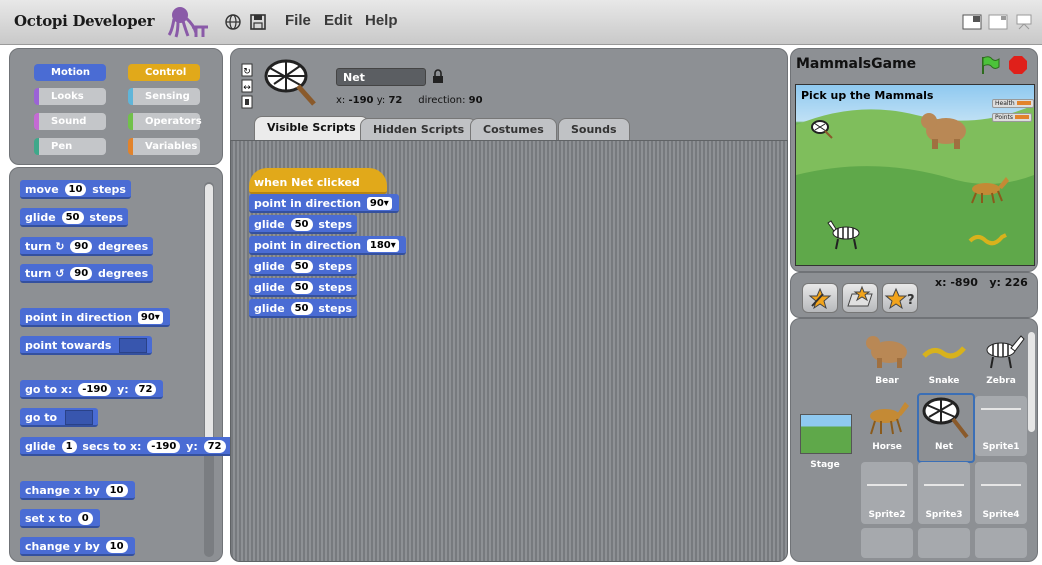  I want to click on small-stage-view-icon, so click(998, 22).